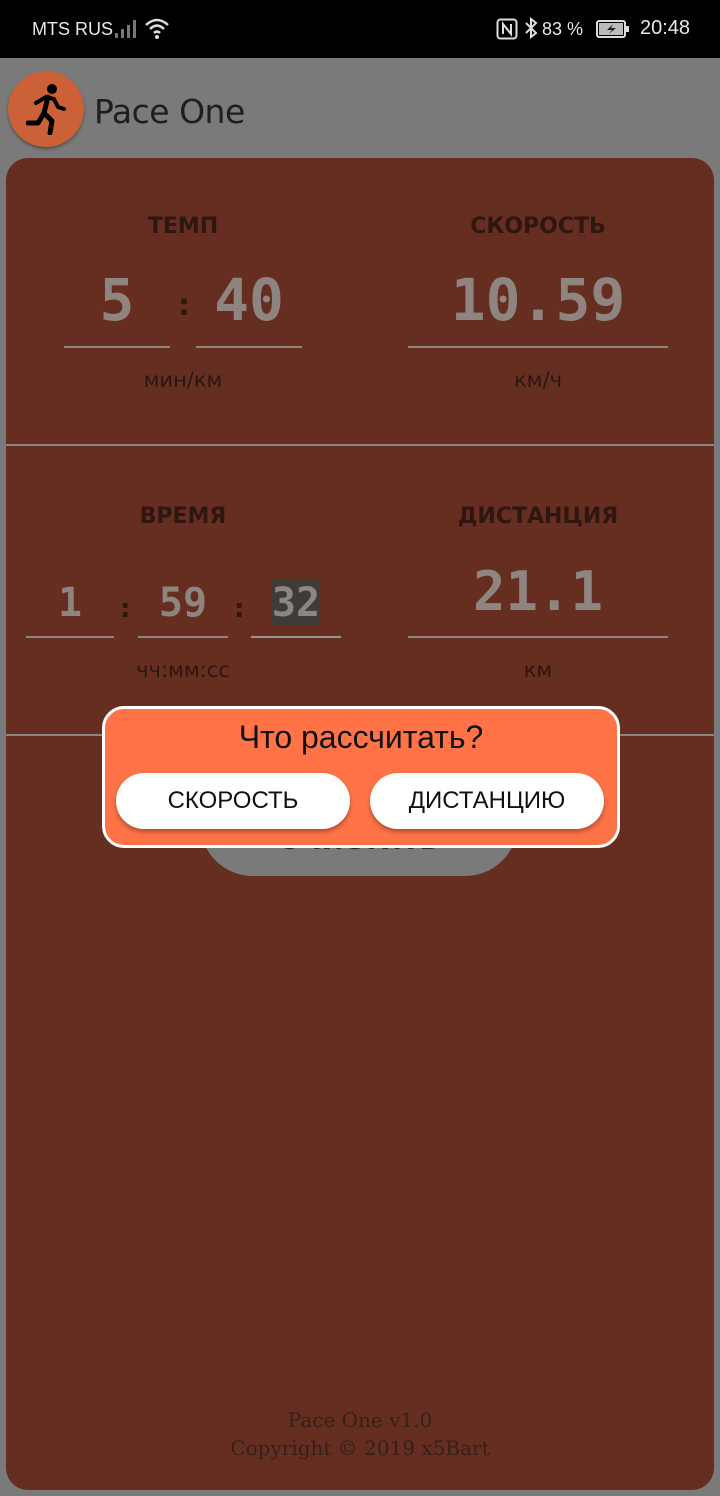 The image size is (720, 1496). What do you see at coordinates (296, 637) in the screenshot?
I see `time-seconds-underline` at bounding box center [296, 637].